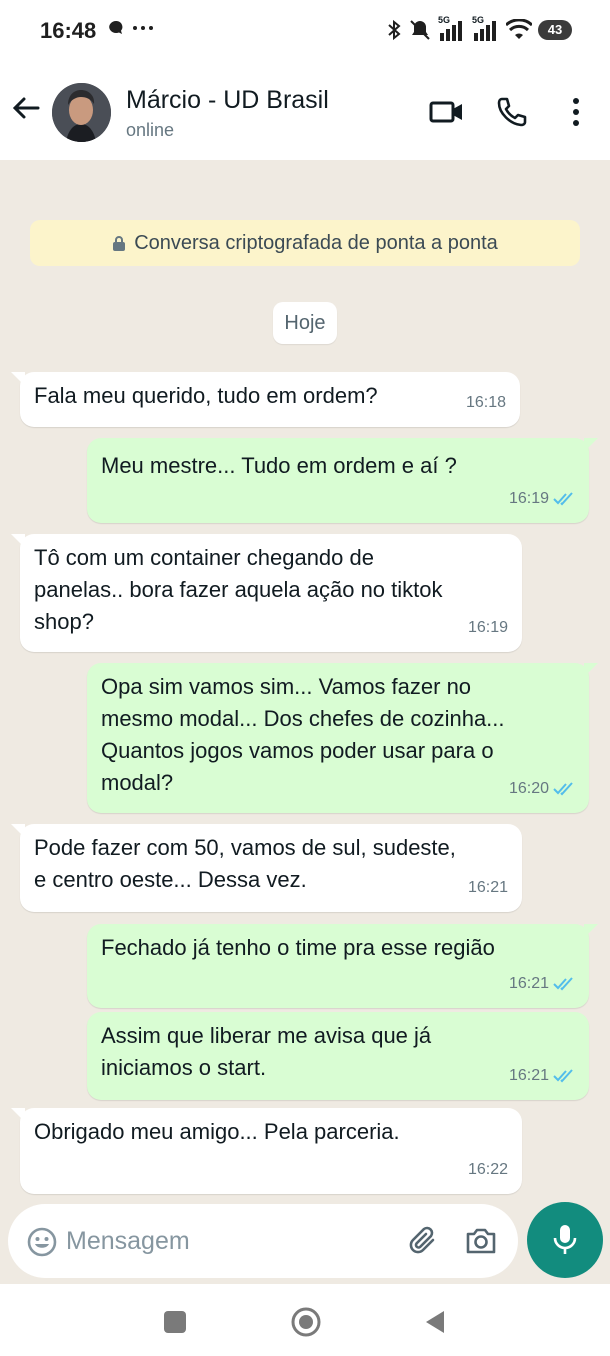 Image resolution: width=610 pixels, height=1356 pixels. Describe the element at coordinates (486, 28) in the screenshot. I see `signal-2: 5G` at that location.